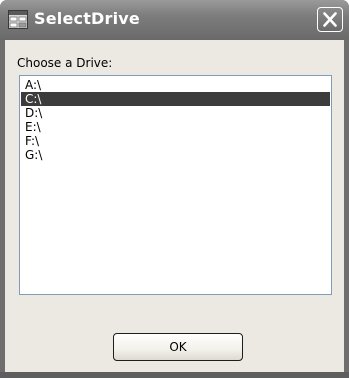  What do you see at coordinates (174, 375) in the screenshot?
I see `window-bottom-border` at bounding box center [174, 375].